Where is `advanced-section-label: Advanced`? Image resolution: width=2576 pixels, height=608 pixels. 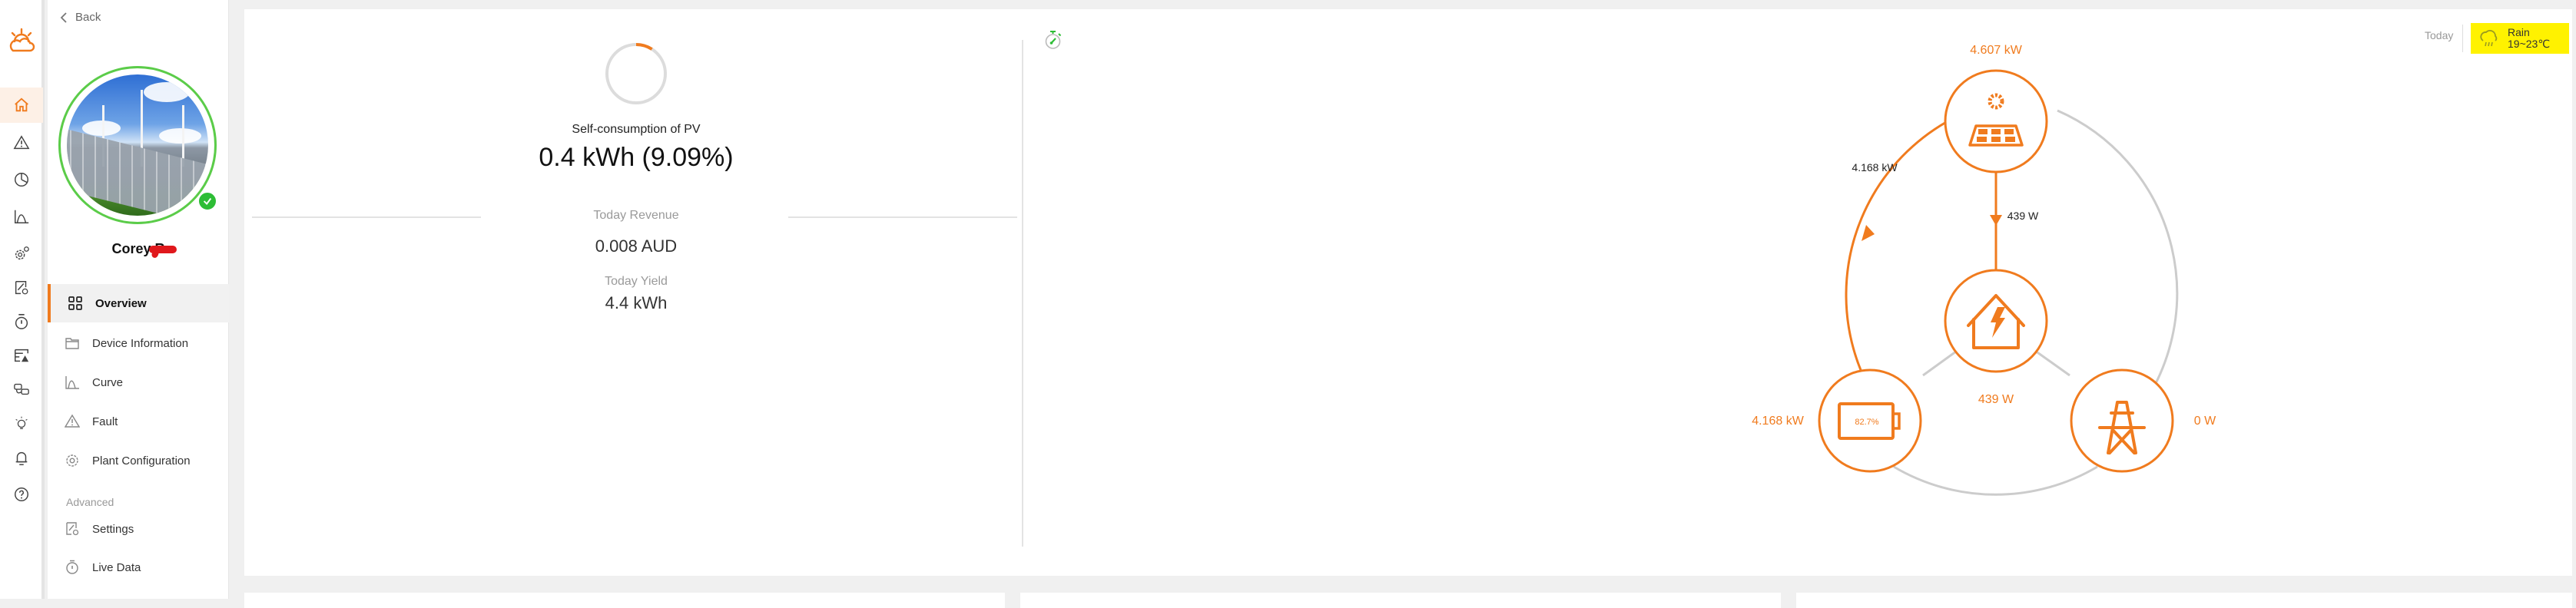
advanced-section-label: Advanced is located at coordinates (90, 502).